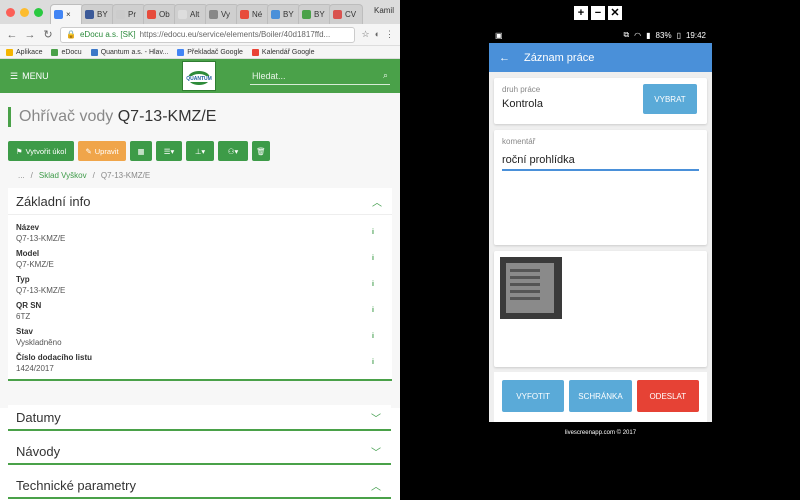 Image resolution: width=800 pixels, height=500 pixels. What do you see at coordinates (199, 452) in the screenshot?
I see `section-navody: Návody ﹀` at bounding box center [199, 452].